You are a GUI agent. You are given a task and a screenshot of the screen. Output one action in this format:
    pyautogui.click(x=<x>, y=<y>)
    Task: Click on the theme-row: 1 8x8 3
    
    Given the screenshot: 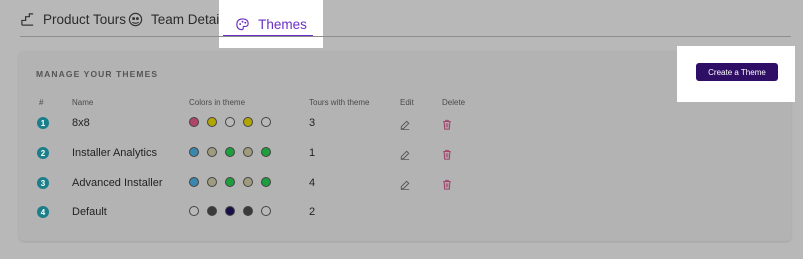 What is the action you would take?
    pyautogui.click(x=405, y=124)
    